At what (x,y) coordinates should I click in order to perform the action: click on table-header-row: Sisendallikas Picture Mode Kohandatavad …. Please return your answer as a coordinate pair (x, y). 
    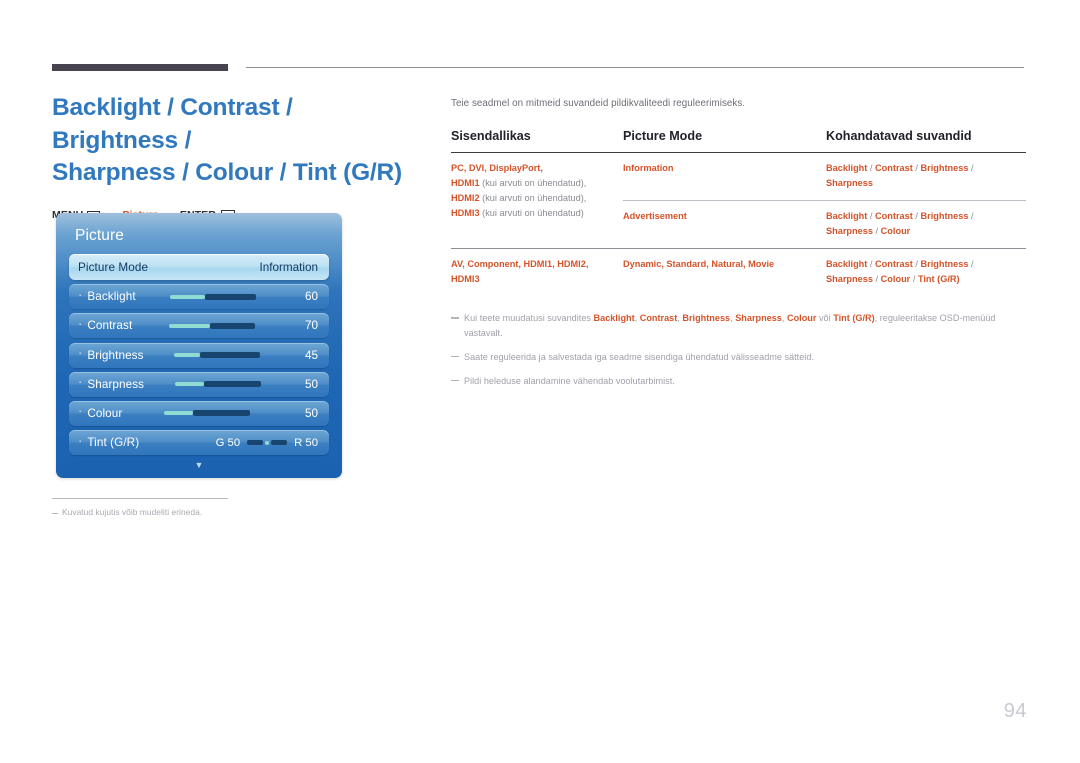
    Looking at the image, I should click on (738, 141).